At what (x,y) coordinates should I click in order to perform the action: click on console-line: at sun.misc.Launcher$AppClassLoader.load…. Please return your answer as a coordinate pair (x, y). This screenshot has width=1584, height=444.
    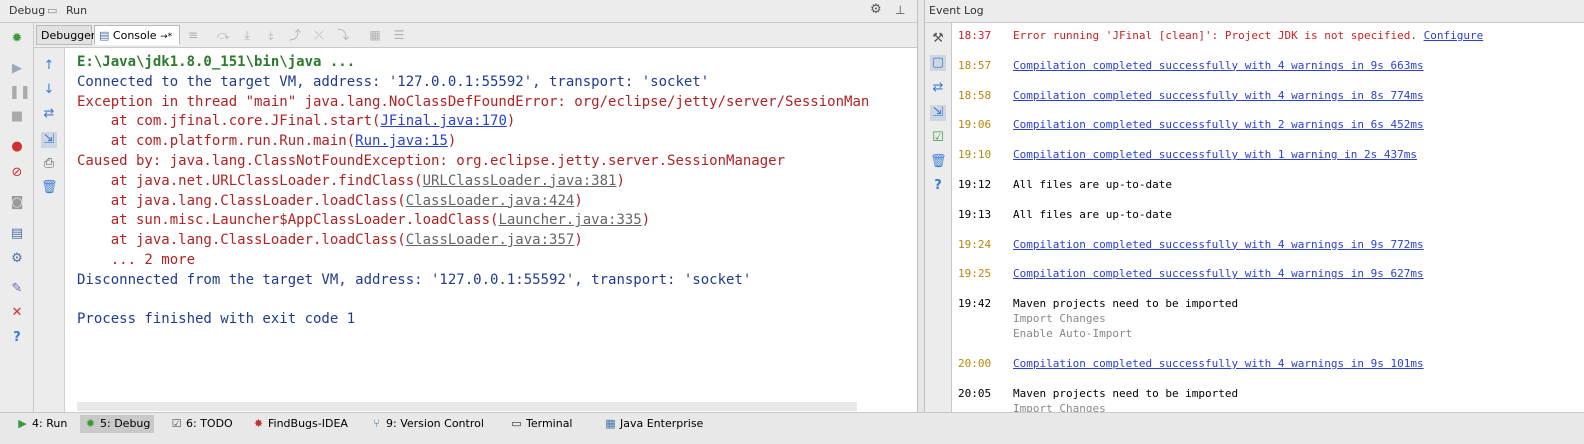
    Looking at the image, I should click on (364, 220).